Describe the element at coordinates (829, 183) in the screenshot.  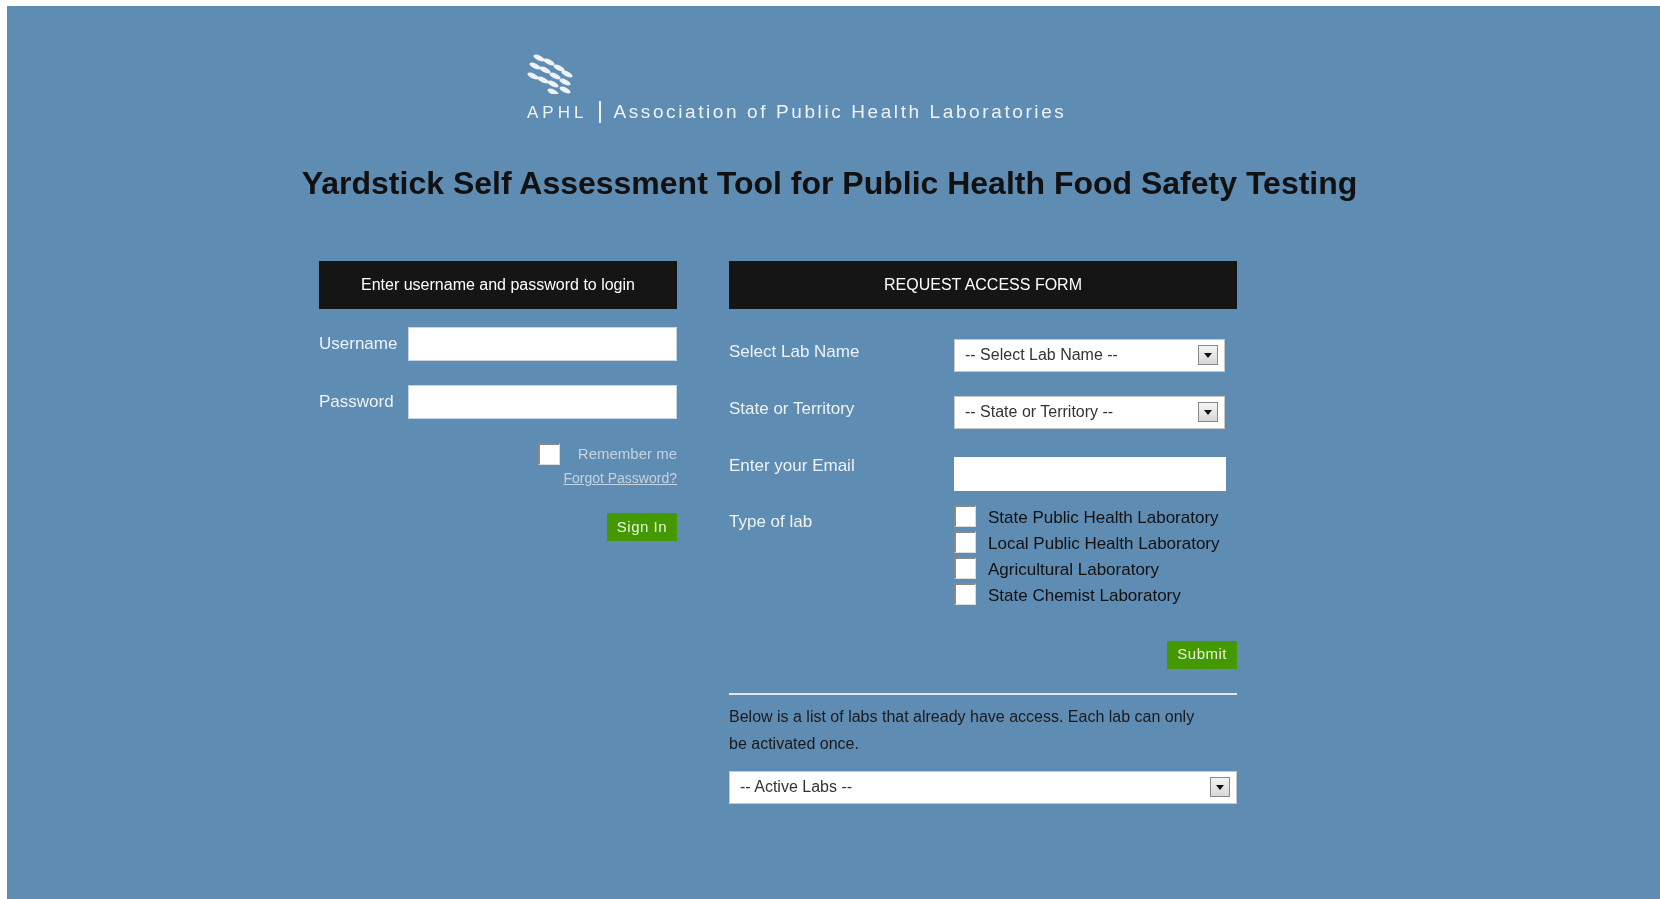
I see `page-title: Yardstick Self Assessment Tool for Public Health Food Safety Testing` at that location.